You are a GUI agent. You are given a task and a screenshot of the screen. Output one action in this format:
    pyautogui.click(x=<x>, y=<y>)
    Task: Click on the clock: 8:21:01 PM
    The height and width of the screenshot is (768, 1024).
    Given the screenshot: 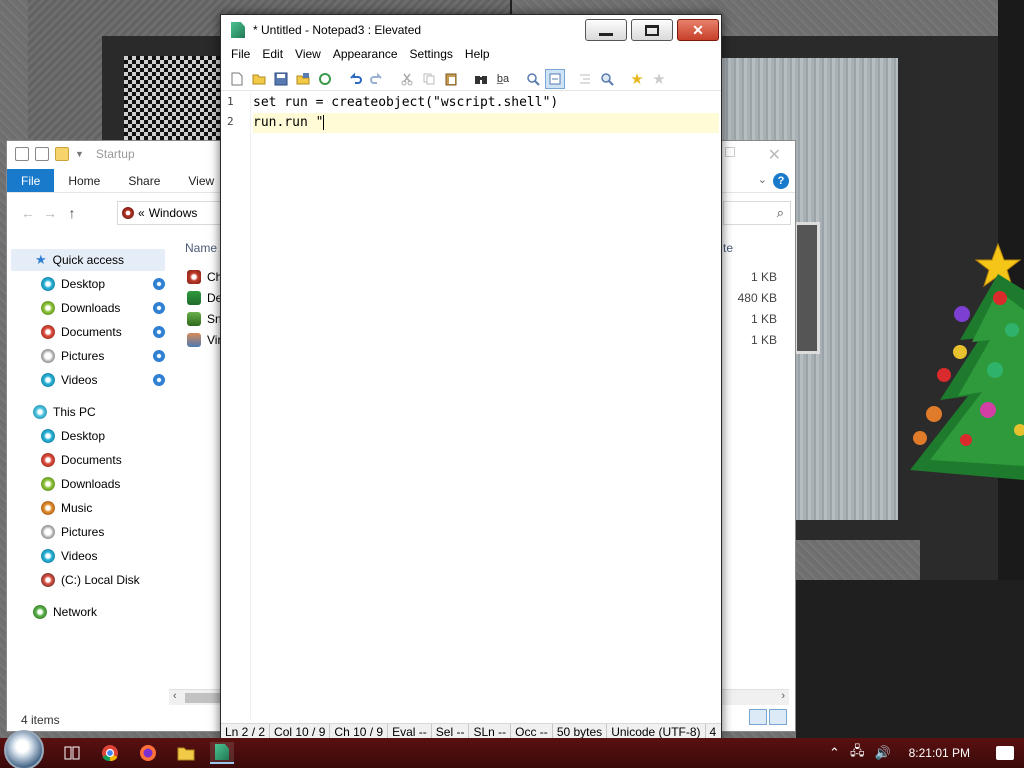 What is the action you would take?
    pyautogui.click(x=939, y=753)
    